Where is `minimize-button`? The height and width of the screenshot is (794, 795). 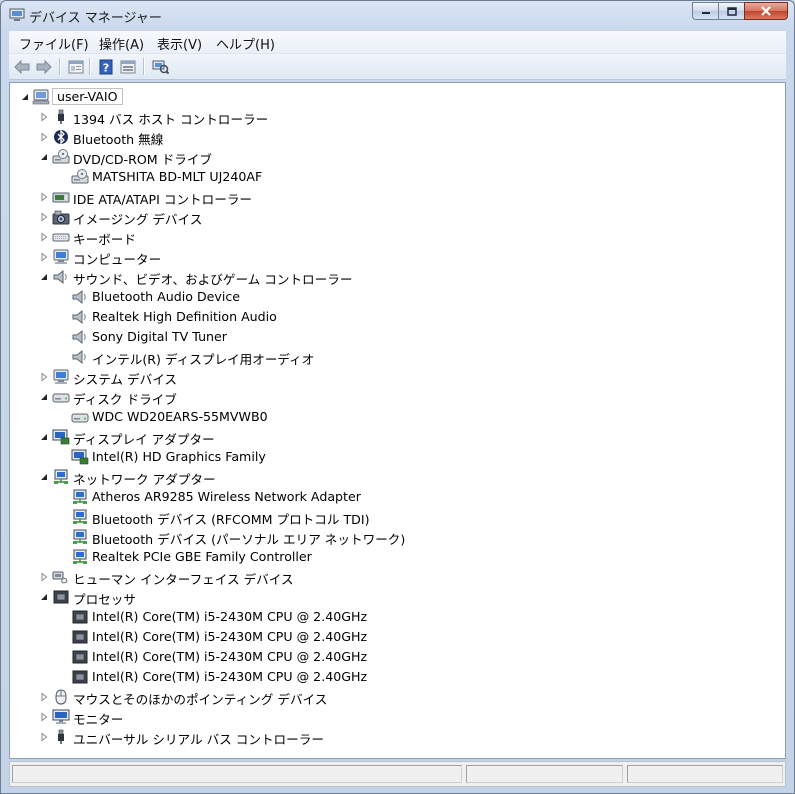 minimize-button is located at coordinates (705, 11).